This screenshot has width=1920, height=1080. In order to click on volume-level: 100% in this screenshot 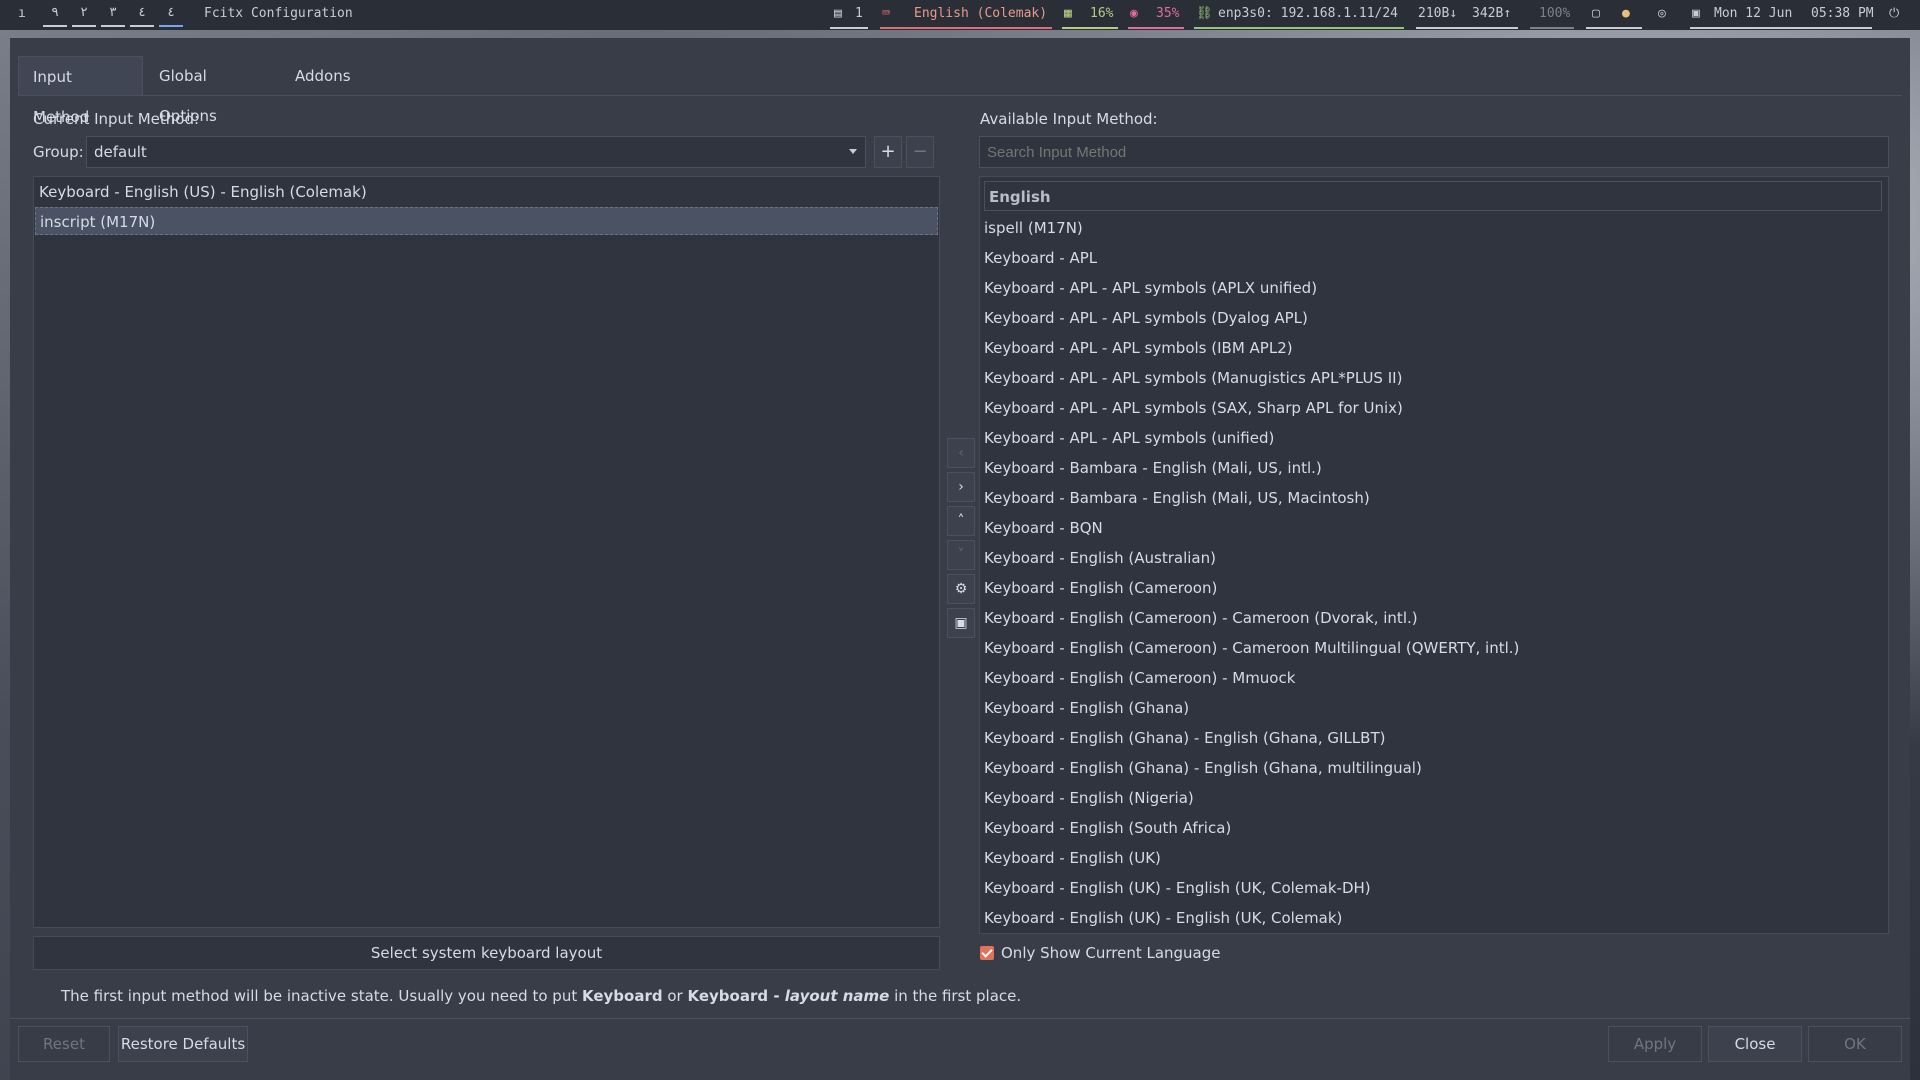, I will do `click(1554, 13)`.